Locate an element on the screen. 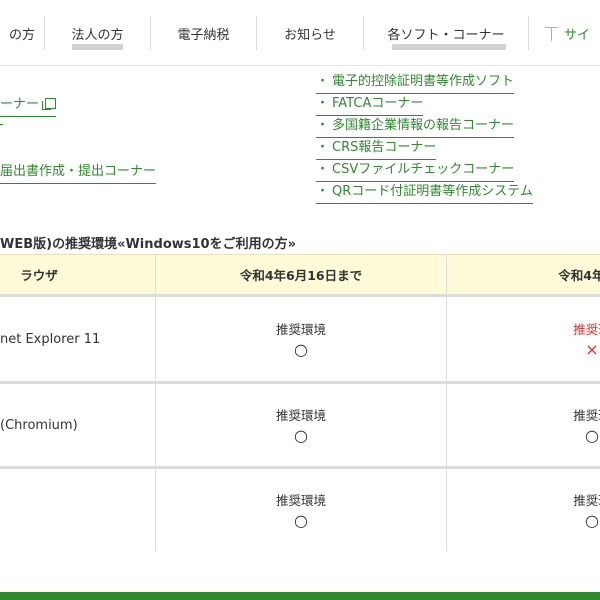 The image size is (600, 600). nav-item-e-tax-payment: 電子納税 is located at coordinates (203, 33).